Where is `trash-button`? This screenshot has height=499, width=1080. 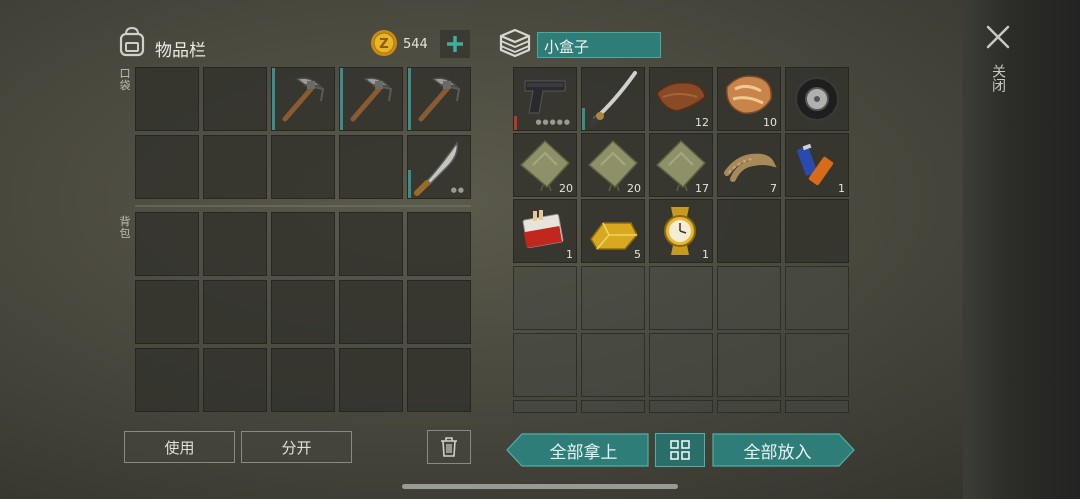 trash-button is located at coordinates (449, 447).